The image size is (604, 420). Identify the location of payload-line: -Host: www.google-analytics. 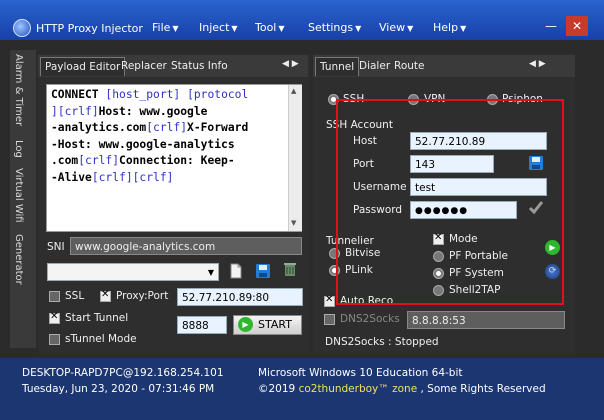
(174, 145).